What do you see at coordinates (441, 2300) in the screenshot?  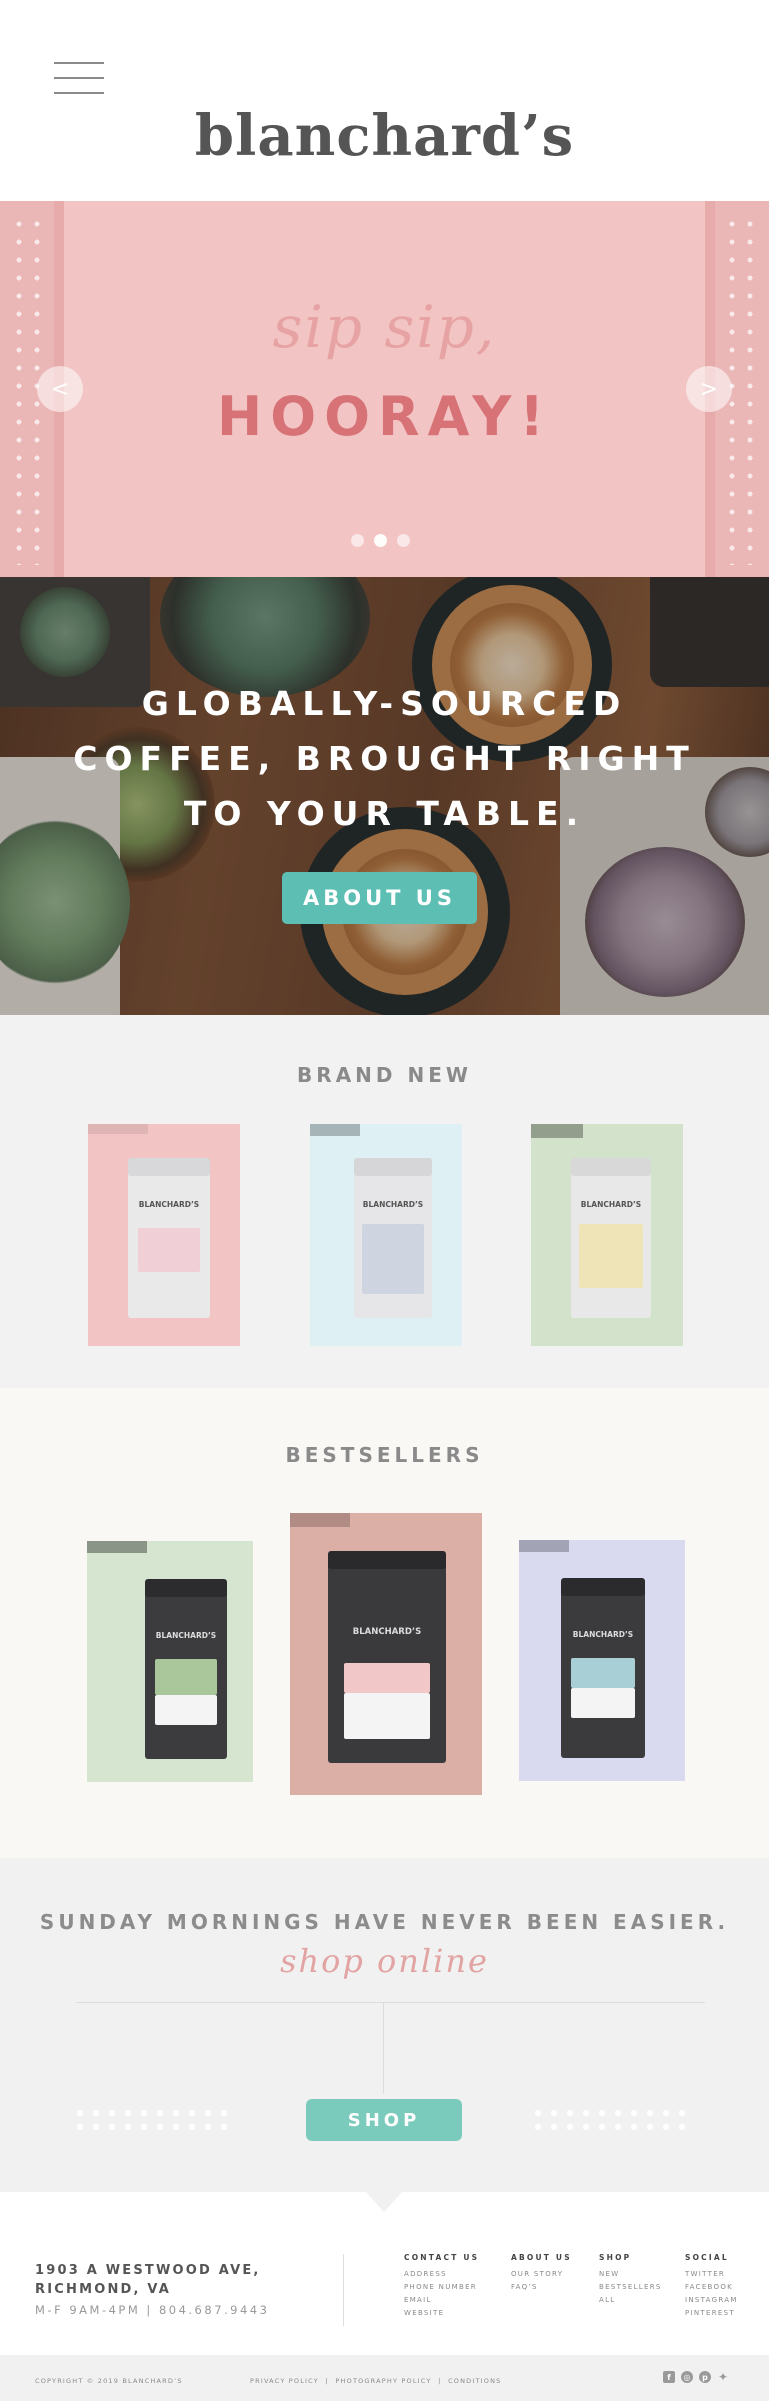 I see `footer-link: EMAIL` at bounding box center [441, 2300].